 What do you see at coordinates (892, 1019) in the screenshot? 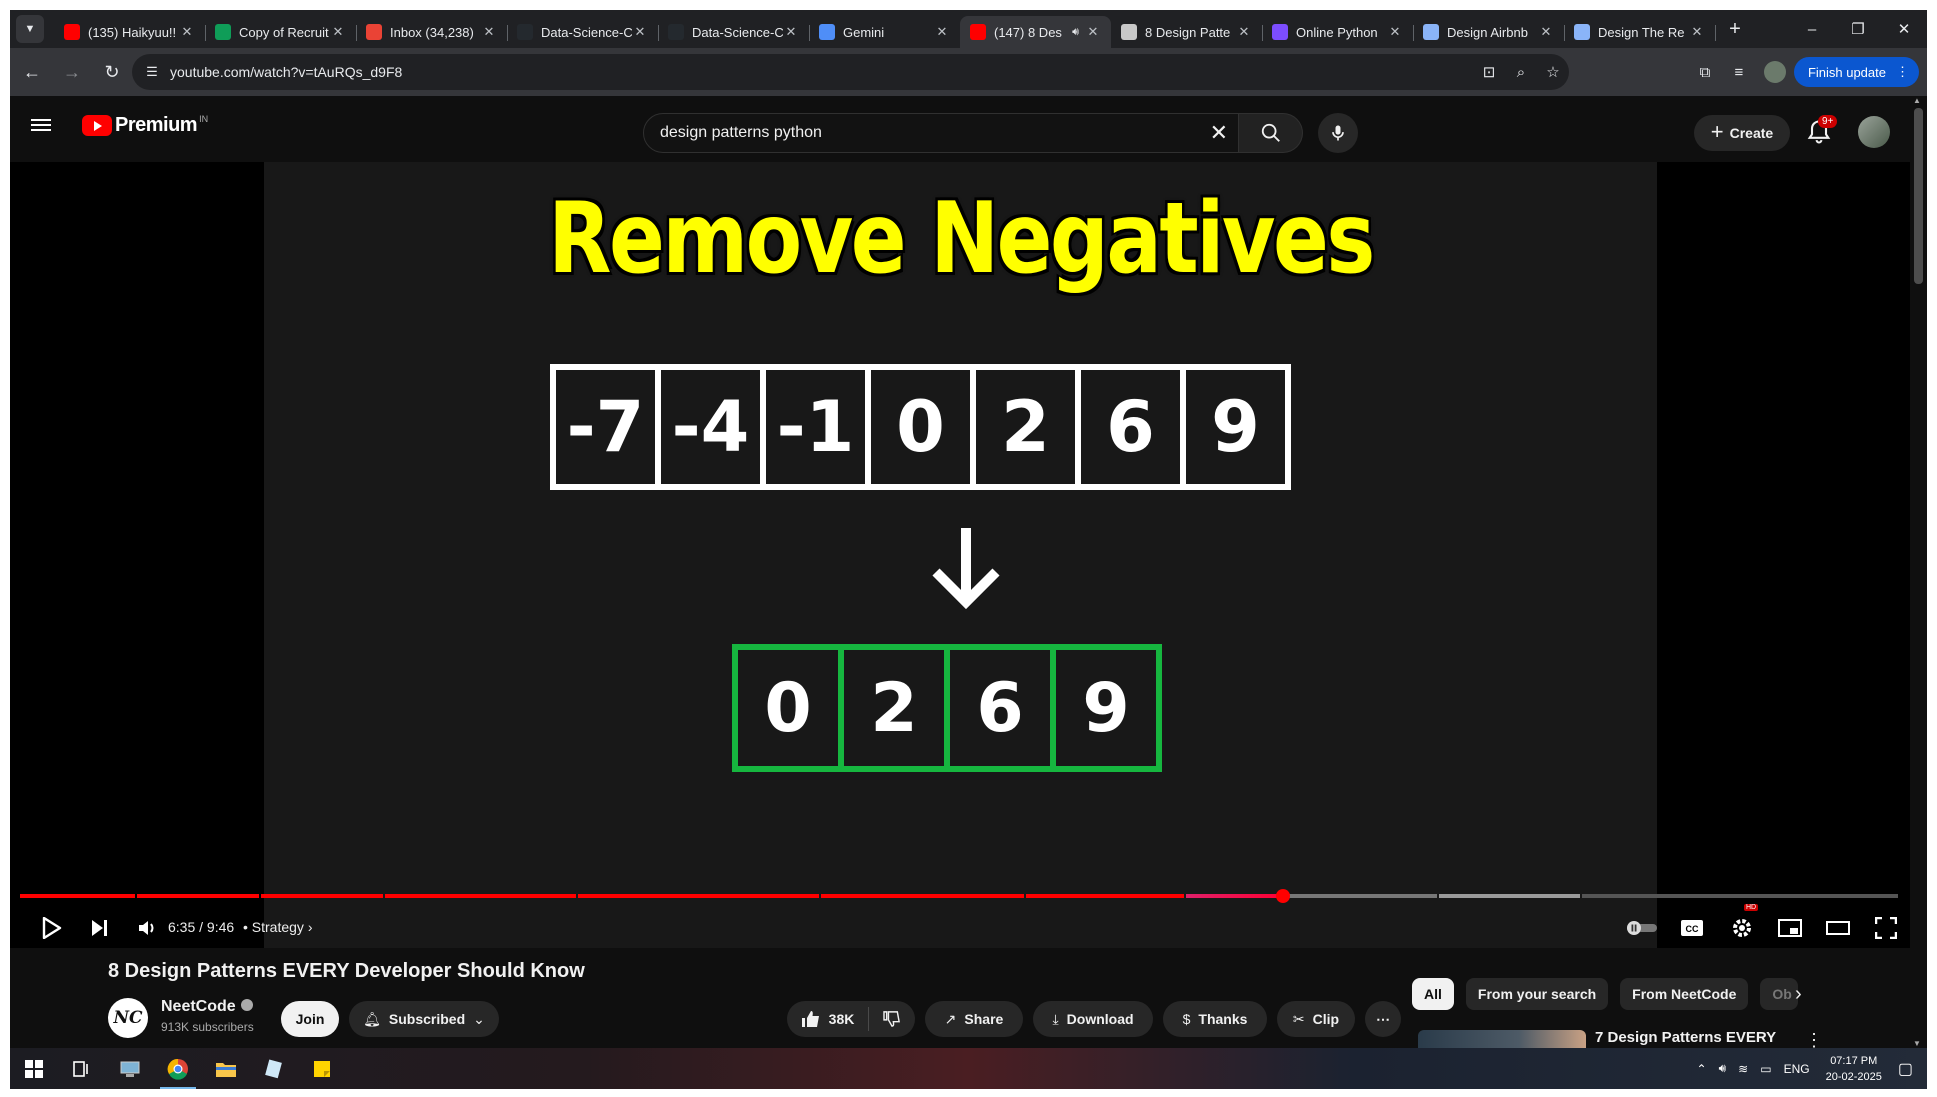
I see `dislike-button` at bounding box center [892, 1019].